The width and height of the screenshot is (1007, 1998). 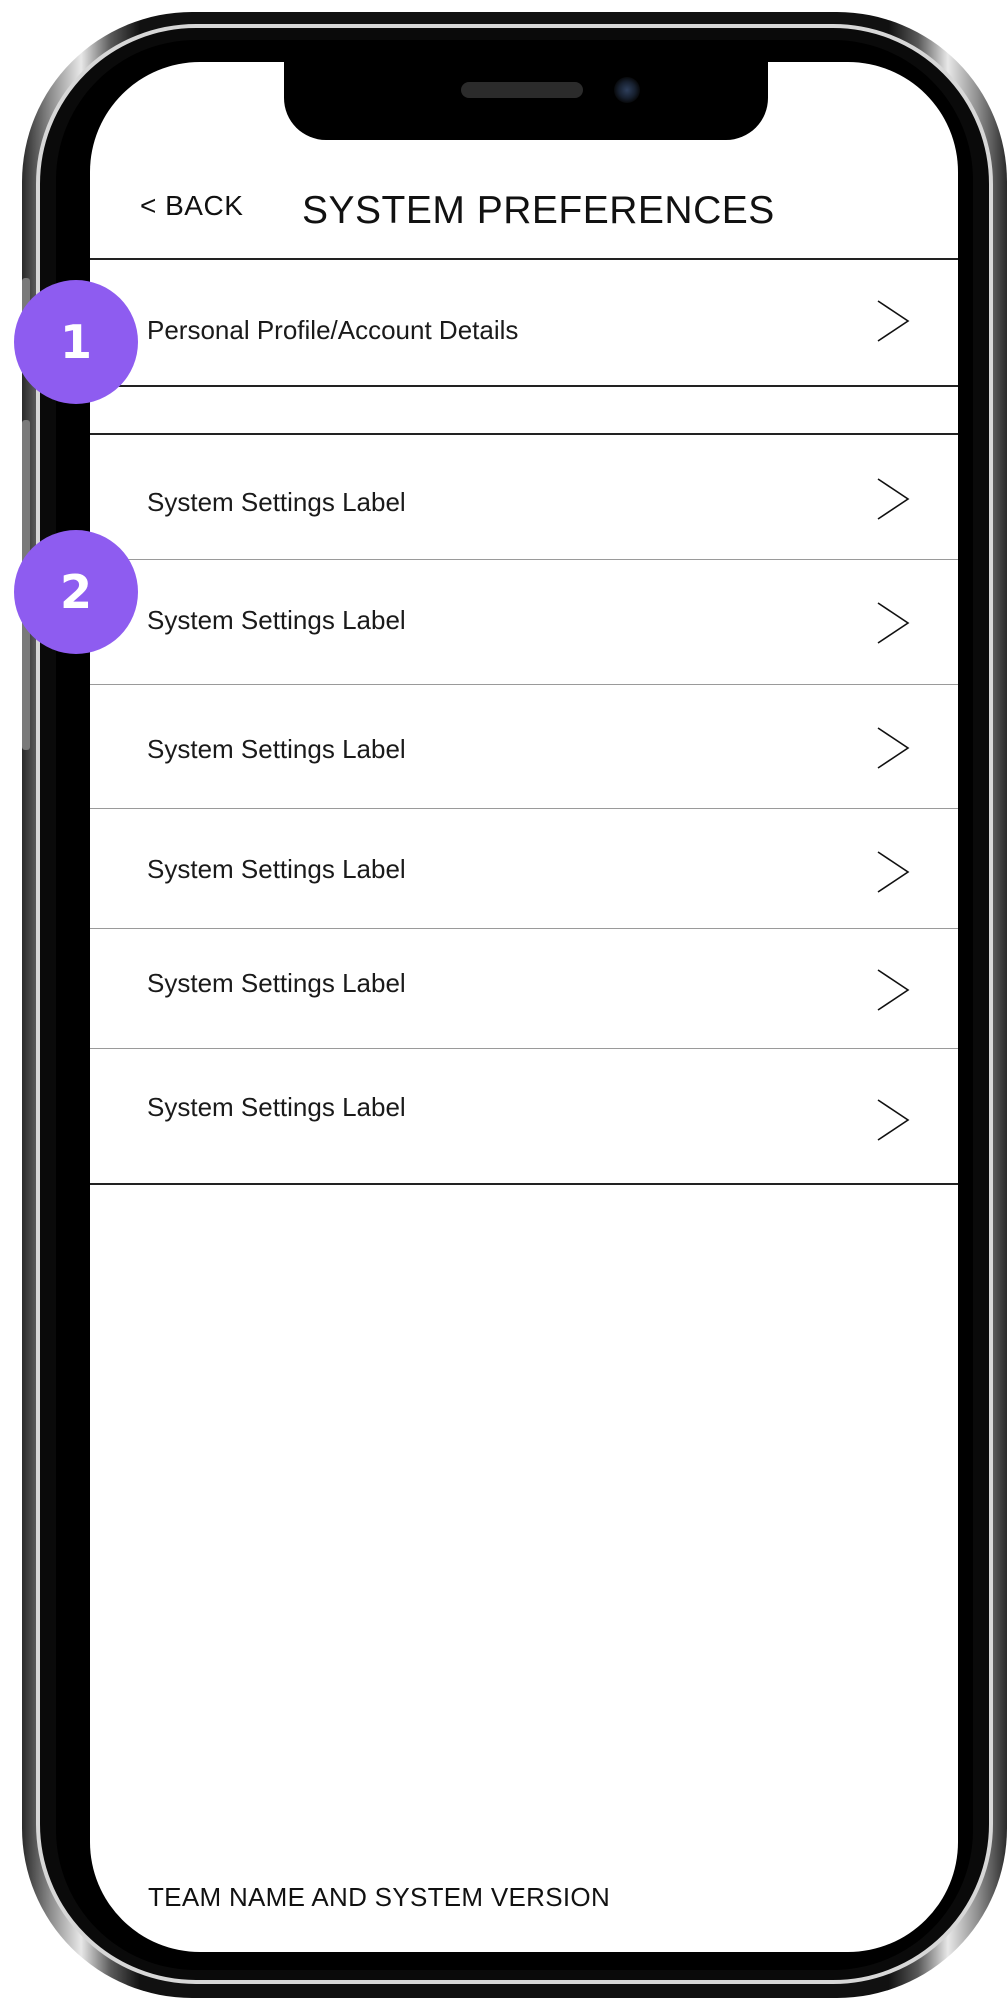 What do you see at coordinates (76, 592) in the screenshot?
I see `annotation-badge: 2` at bounding box center [76, 592].